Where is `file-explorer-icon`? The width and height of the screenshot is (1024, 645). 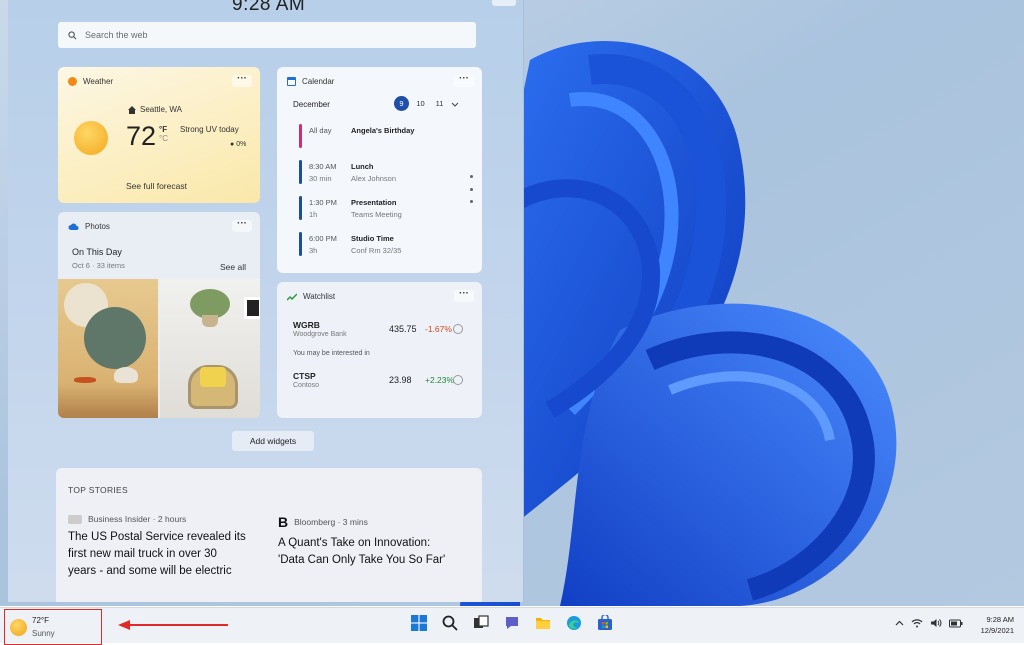 file-explorer-icon is located at coordinates (543, 623).